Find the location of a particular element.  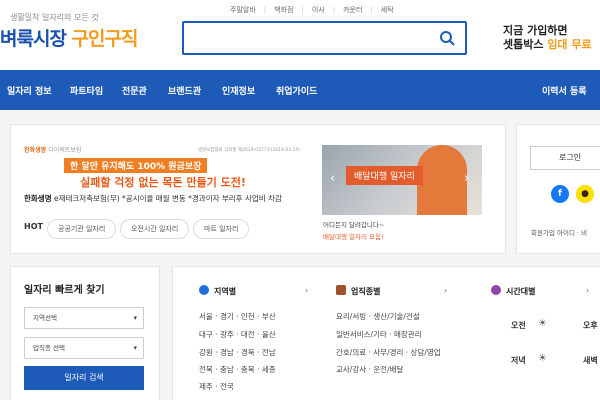

region-row: 서울 · 경기 · 인천 · 부산 is located at coordinates (237, 316).